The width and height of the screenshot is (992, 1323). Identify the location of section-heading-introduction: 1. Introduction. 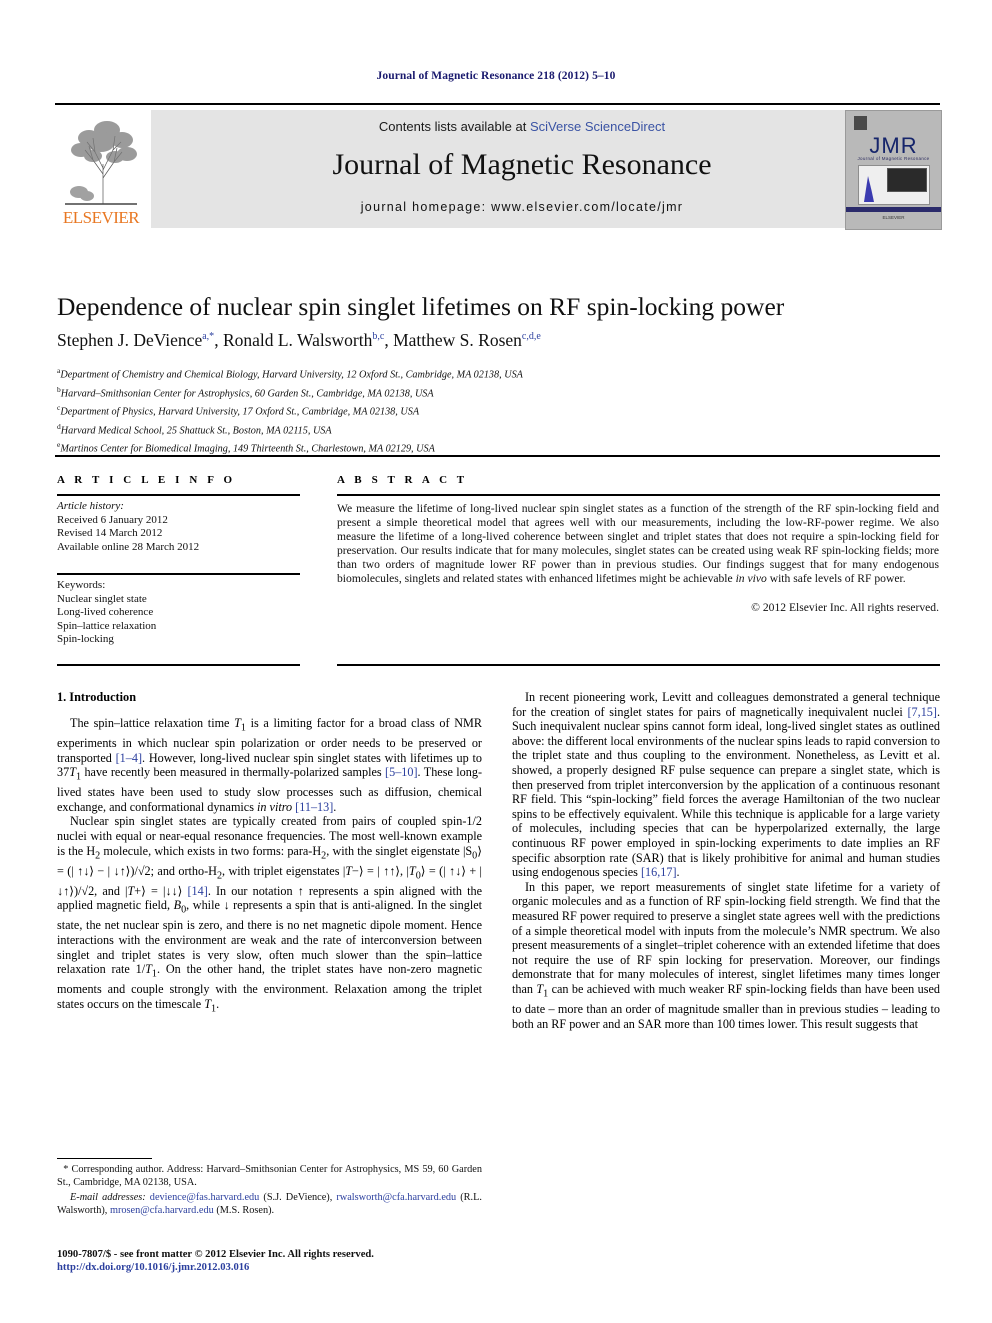
(97, 697).